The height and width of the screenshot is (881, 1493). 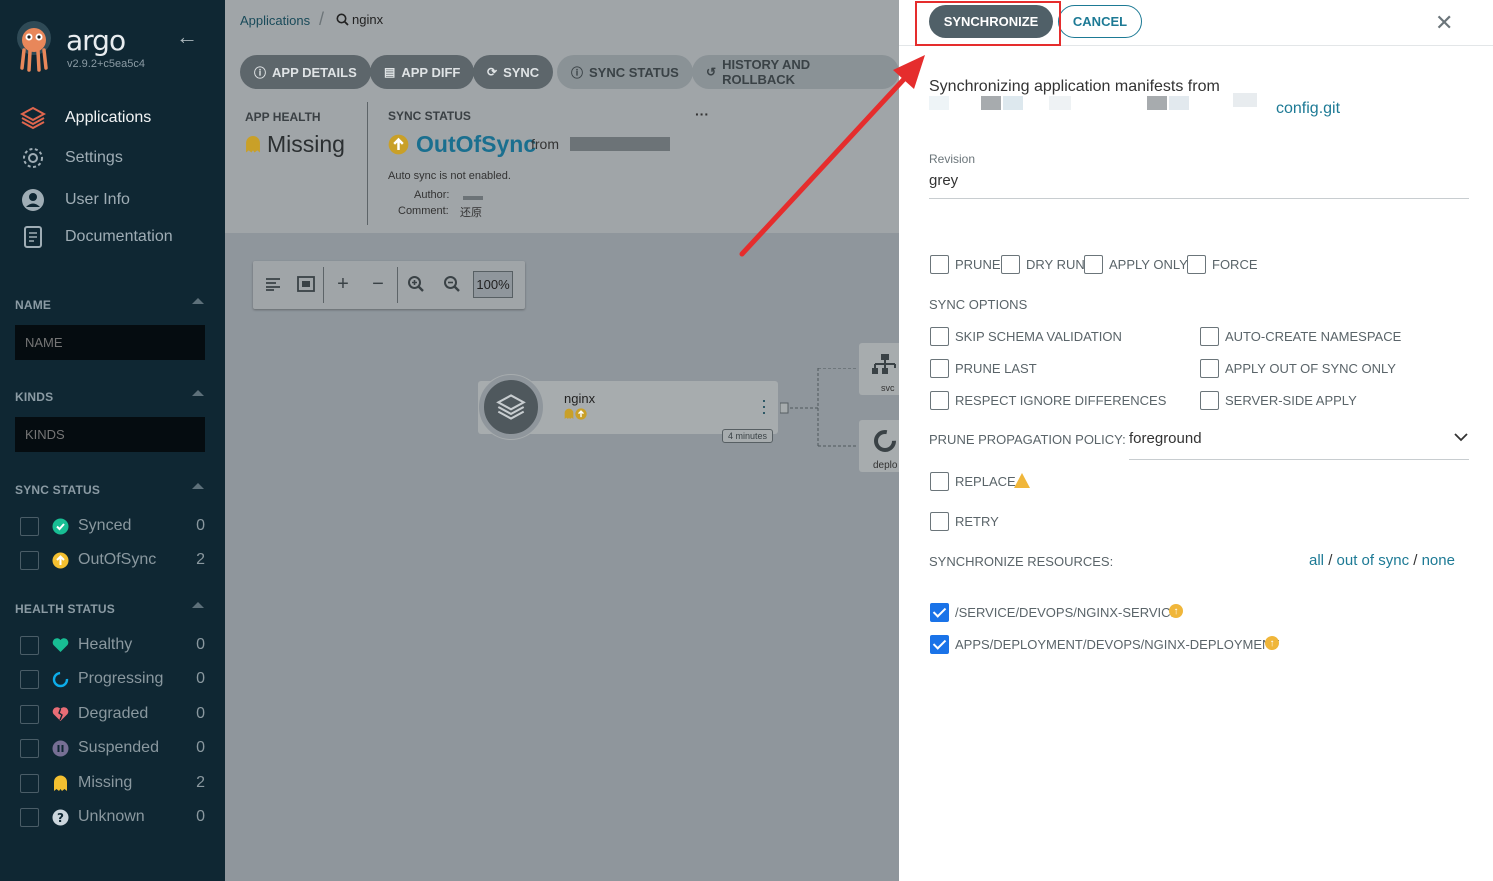 I want to click on zoom-in-icon, so click(x=416, y=284).